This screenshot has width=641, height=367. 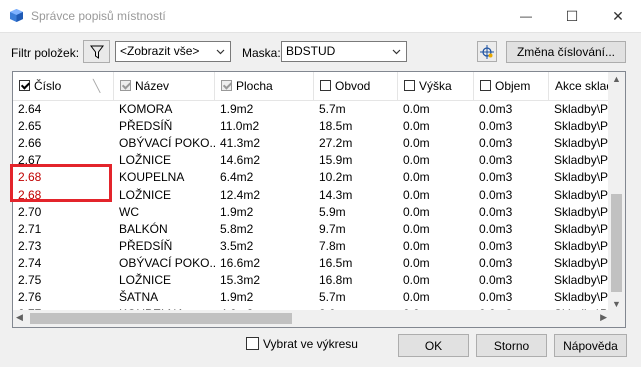 I want to click on duplicate-highlight-box, so click(x=61, y=183).